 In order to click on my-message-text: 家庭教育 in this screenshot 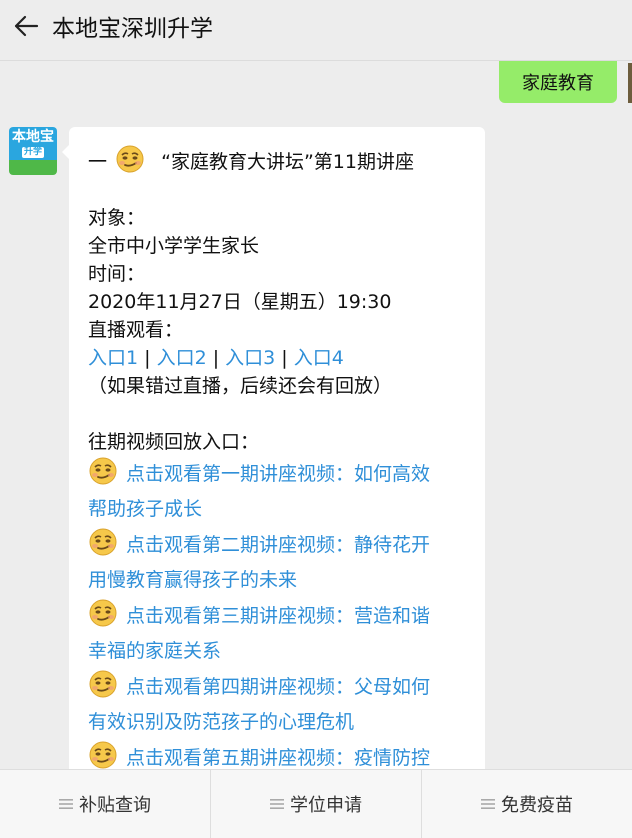, I will do `click(558, 83)`.